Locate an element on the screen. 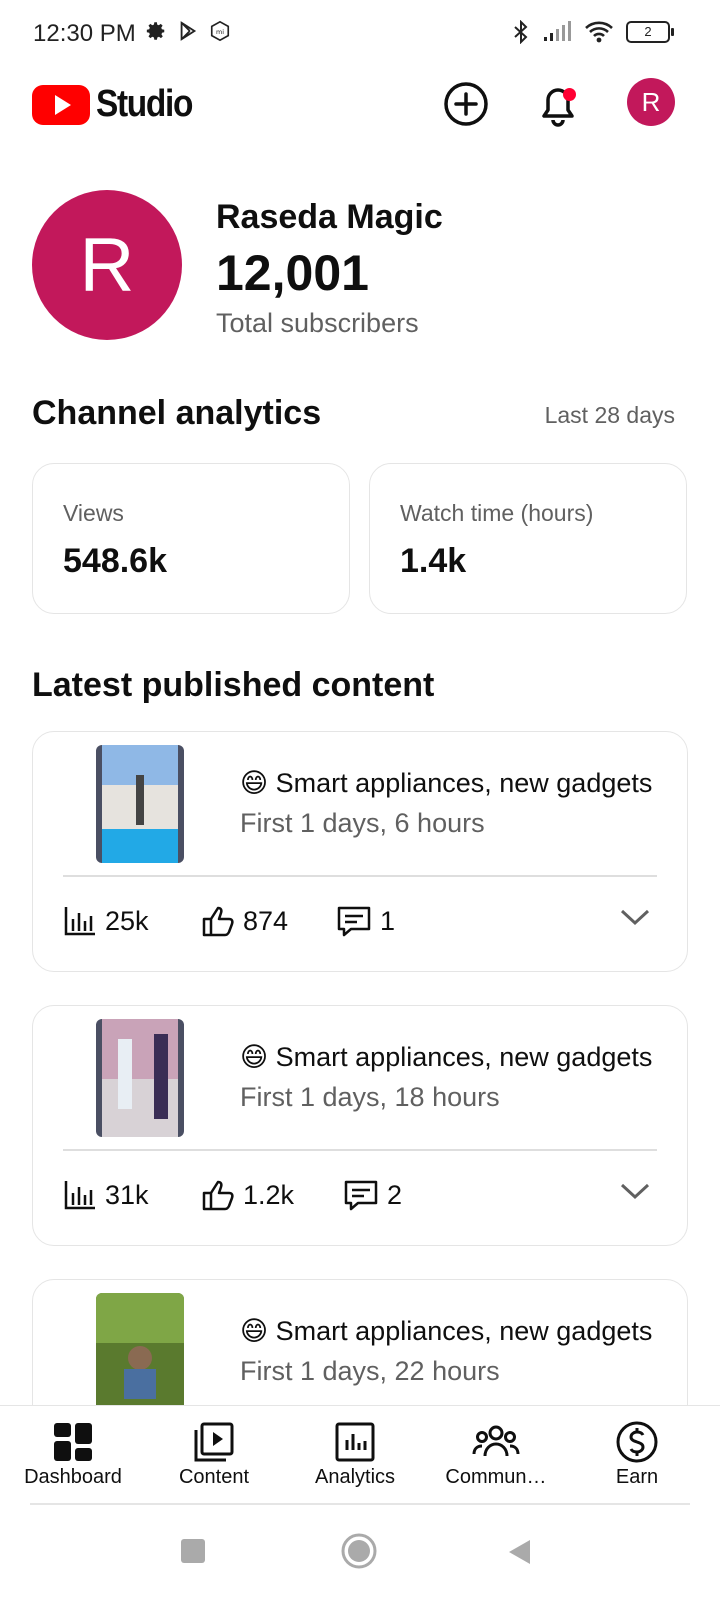 The width and height of the screenshot is (720, 1600). content-icon is located at coordinates (214, 1442).